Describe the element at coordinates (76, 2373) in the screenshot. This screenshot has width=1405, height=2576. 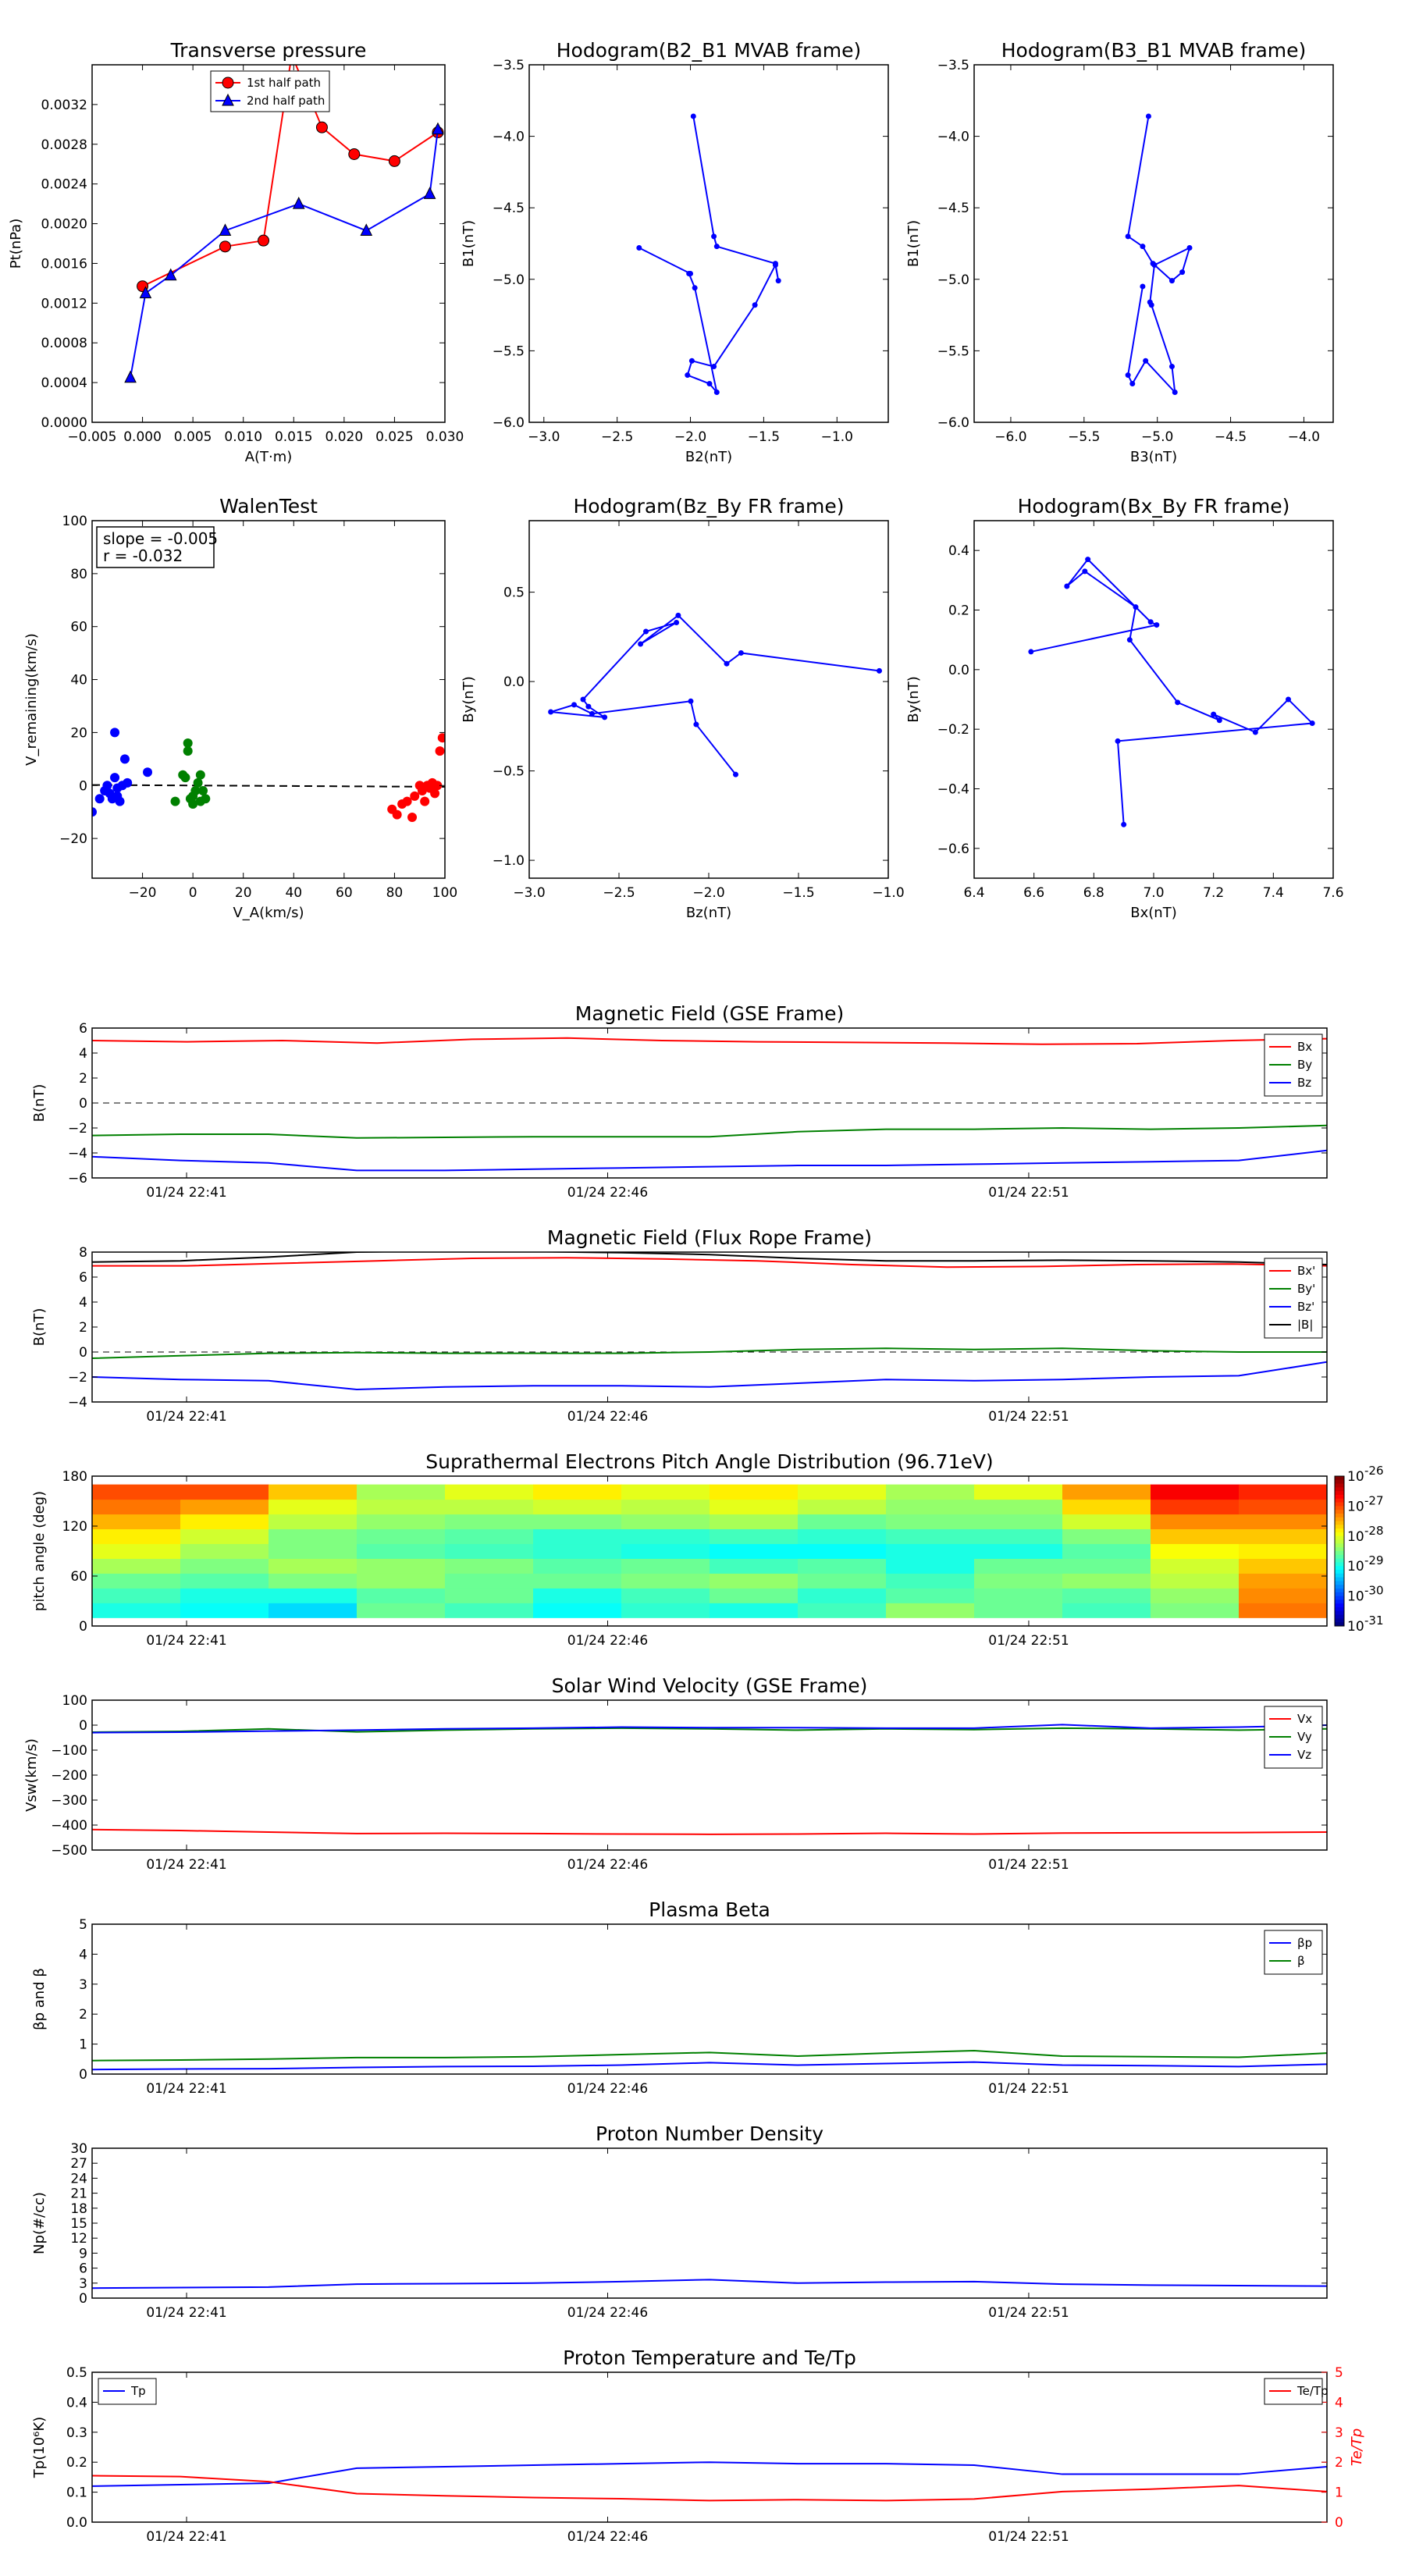
I see `y-tick-label: 0.5` at that location.